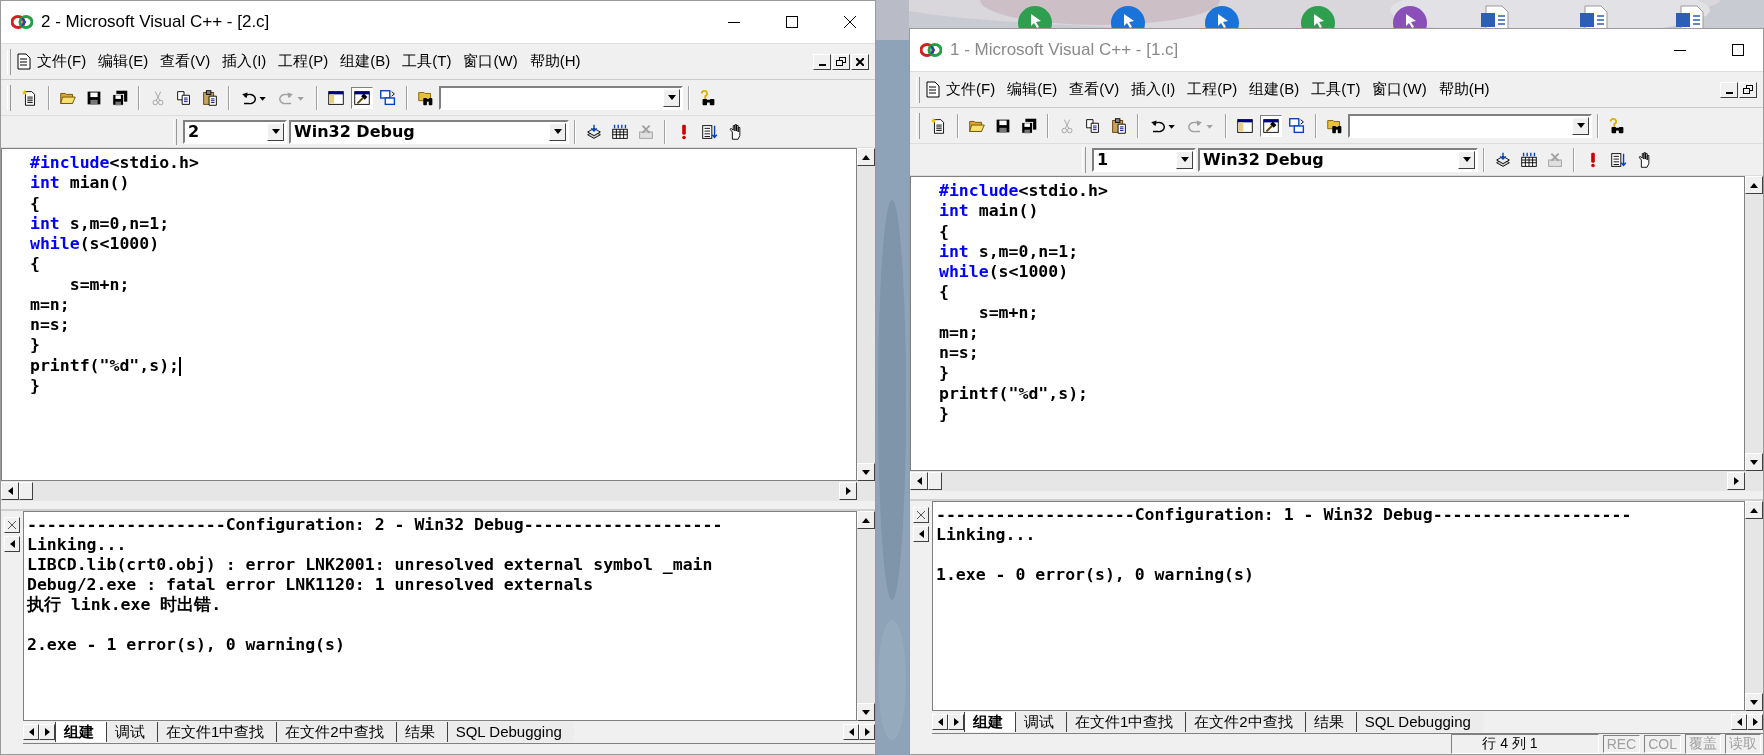 Image resolution: width=1764 pixels, height=755 pixels. Describe the element at coordinates (989, 211) in the screenshot. I see `code-line: int main()` at that location.